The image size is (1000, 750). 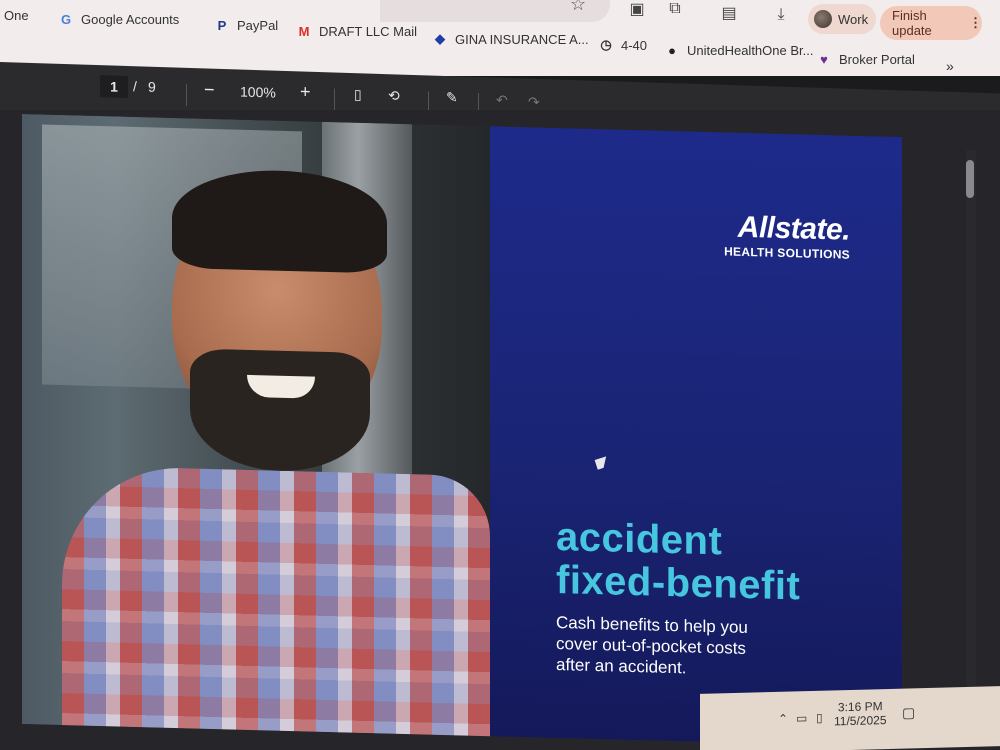 I want to click on page-total: 9, so click(x=152, y=86).